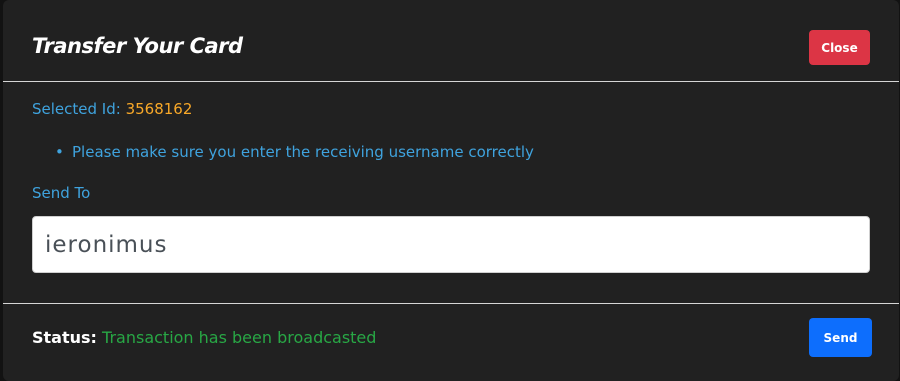 This screenshot has width=900, height=381. Describe the element at coordinates (137, 46) in the screenshot. I see `modal-title: Transfer Your Card` at that location.